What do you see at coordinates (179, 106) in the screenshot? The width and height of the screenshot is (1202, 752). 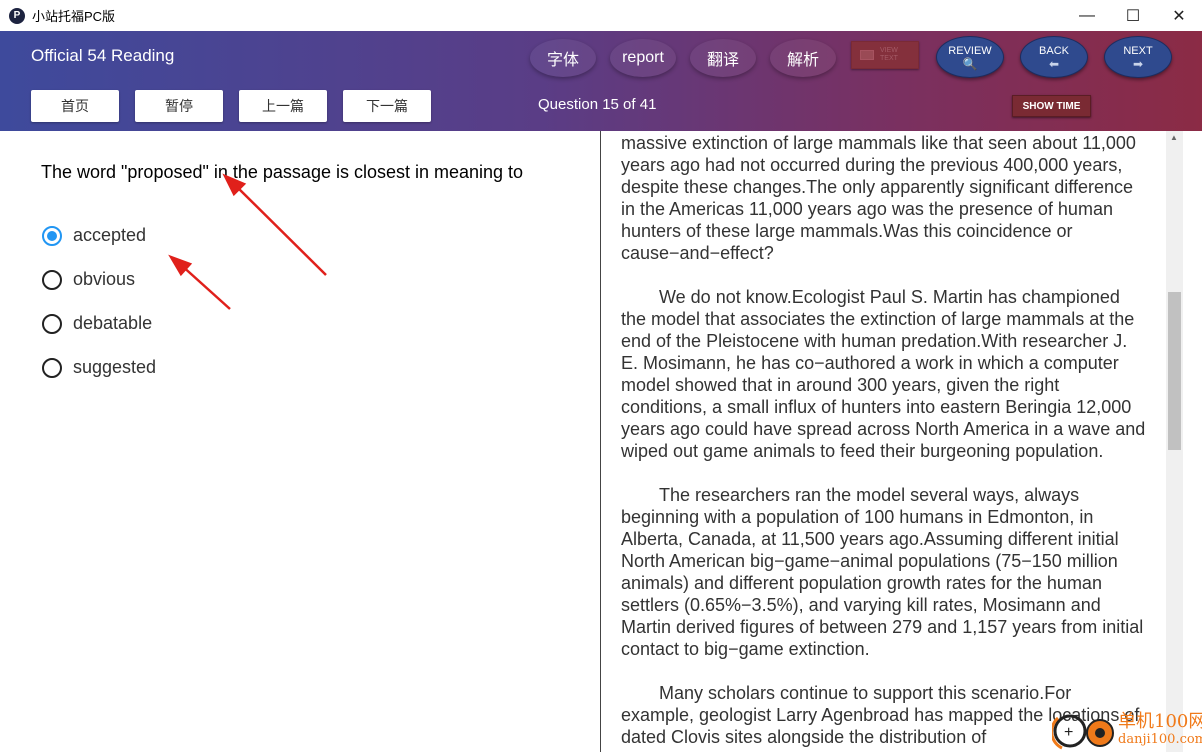 I see `pause-button: 暂停` at bounding box center [179, 106].